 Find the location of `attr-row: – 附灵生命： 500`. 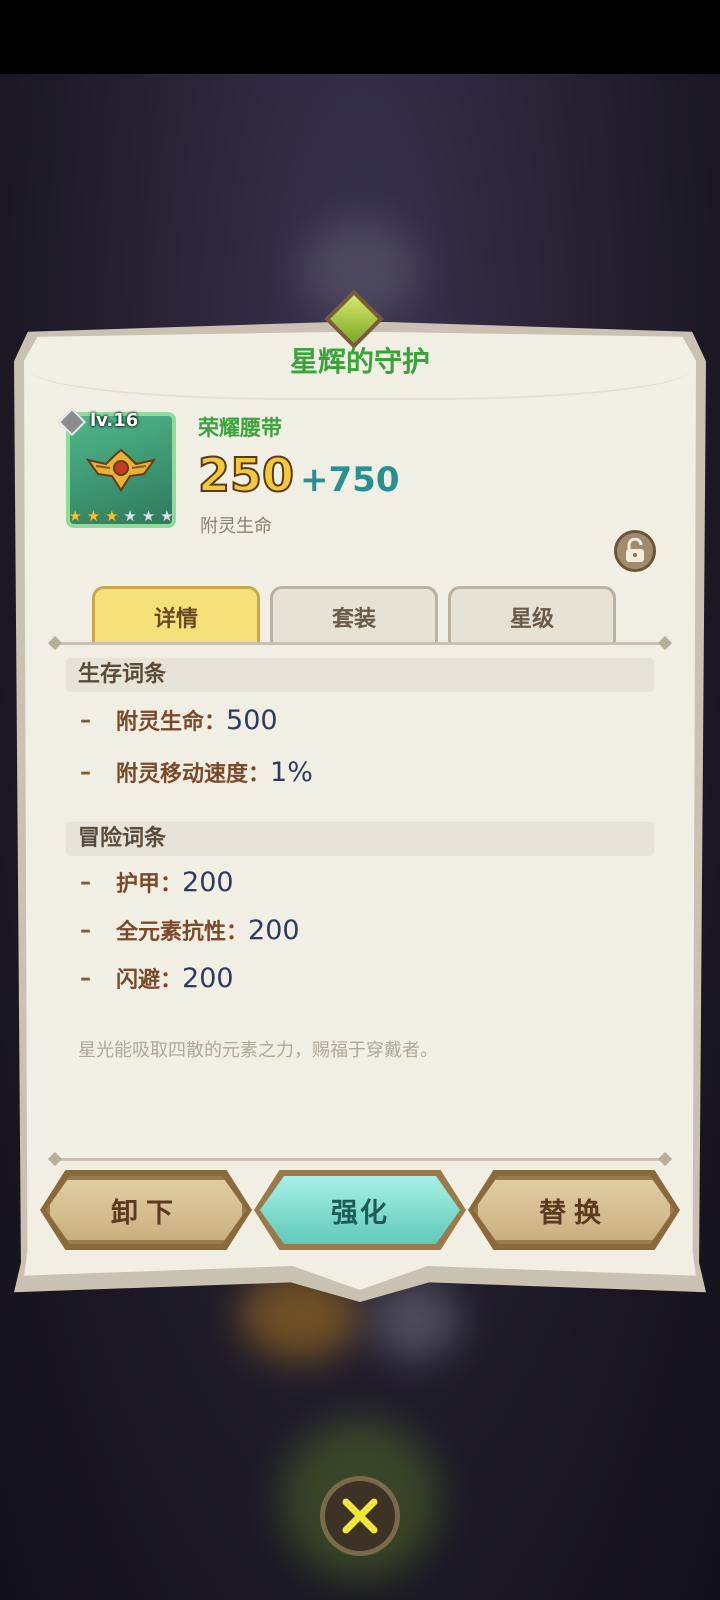

attr-row: – 附灵生命： 500 is located at coordinates (179, 720).